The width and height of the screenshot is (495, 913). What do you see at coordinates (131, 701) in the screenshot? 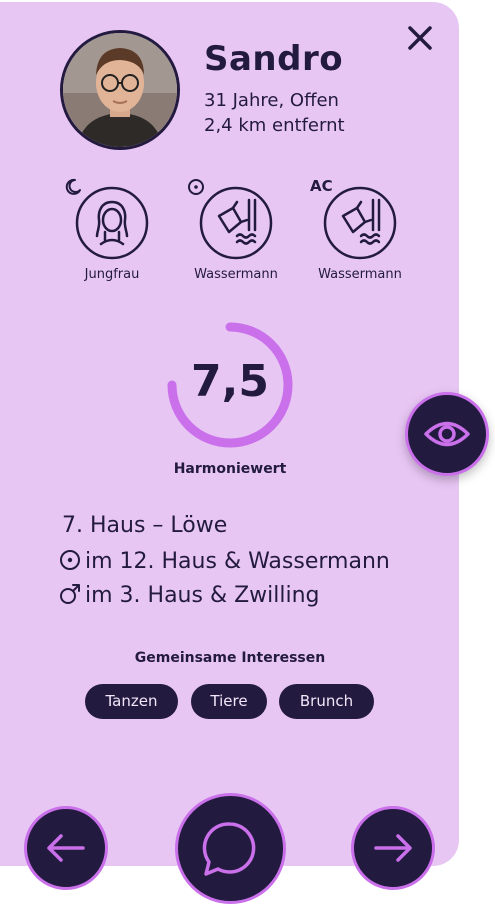
I see `interest-chip: Tanzen` at bounding box center [131, 701].